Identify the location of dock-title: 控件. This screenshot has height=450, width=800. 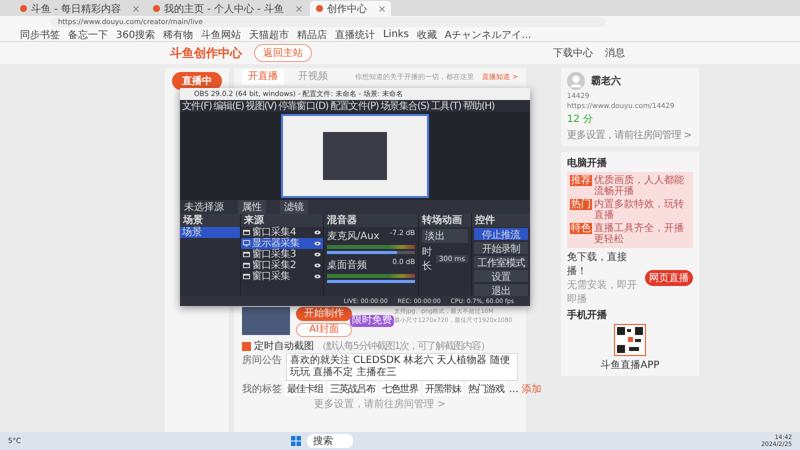
(501, 220).